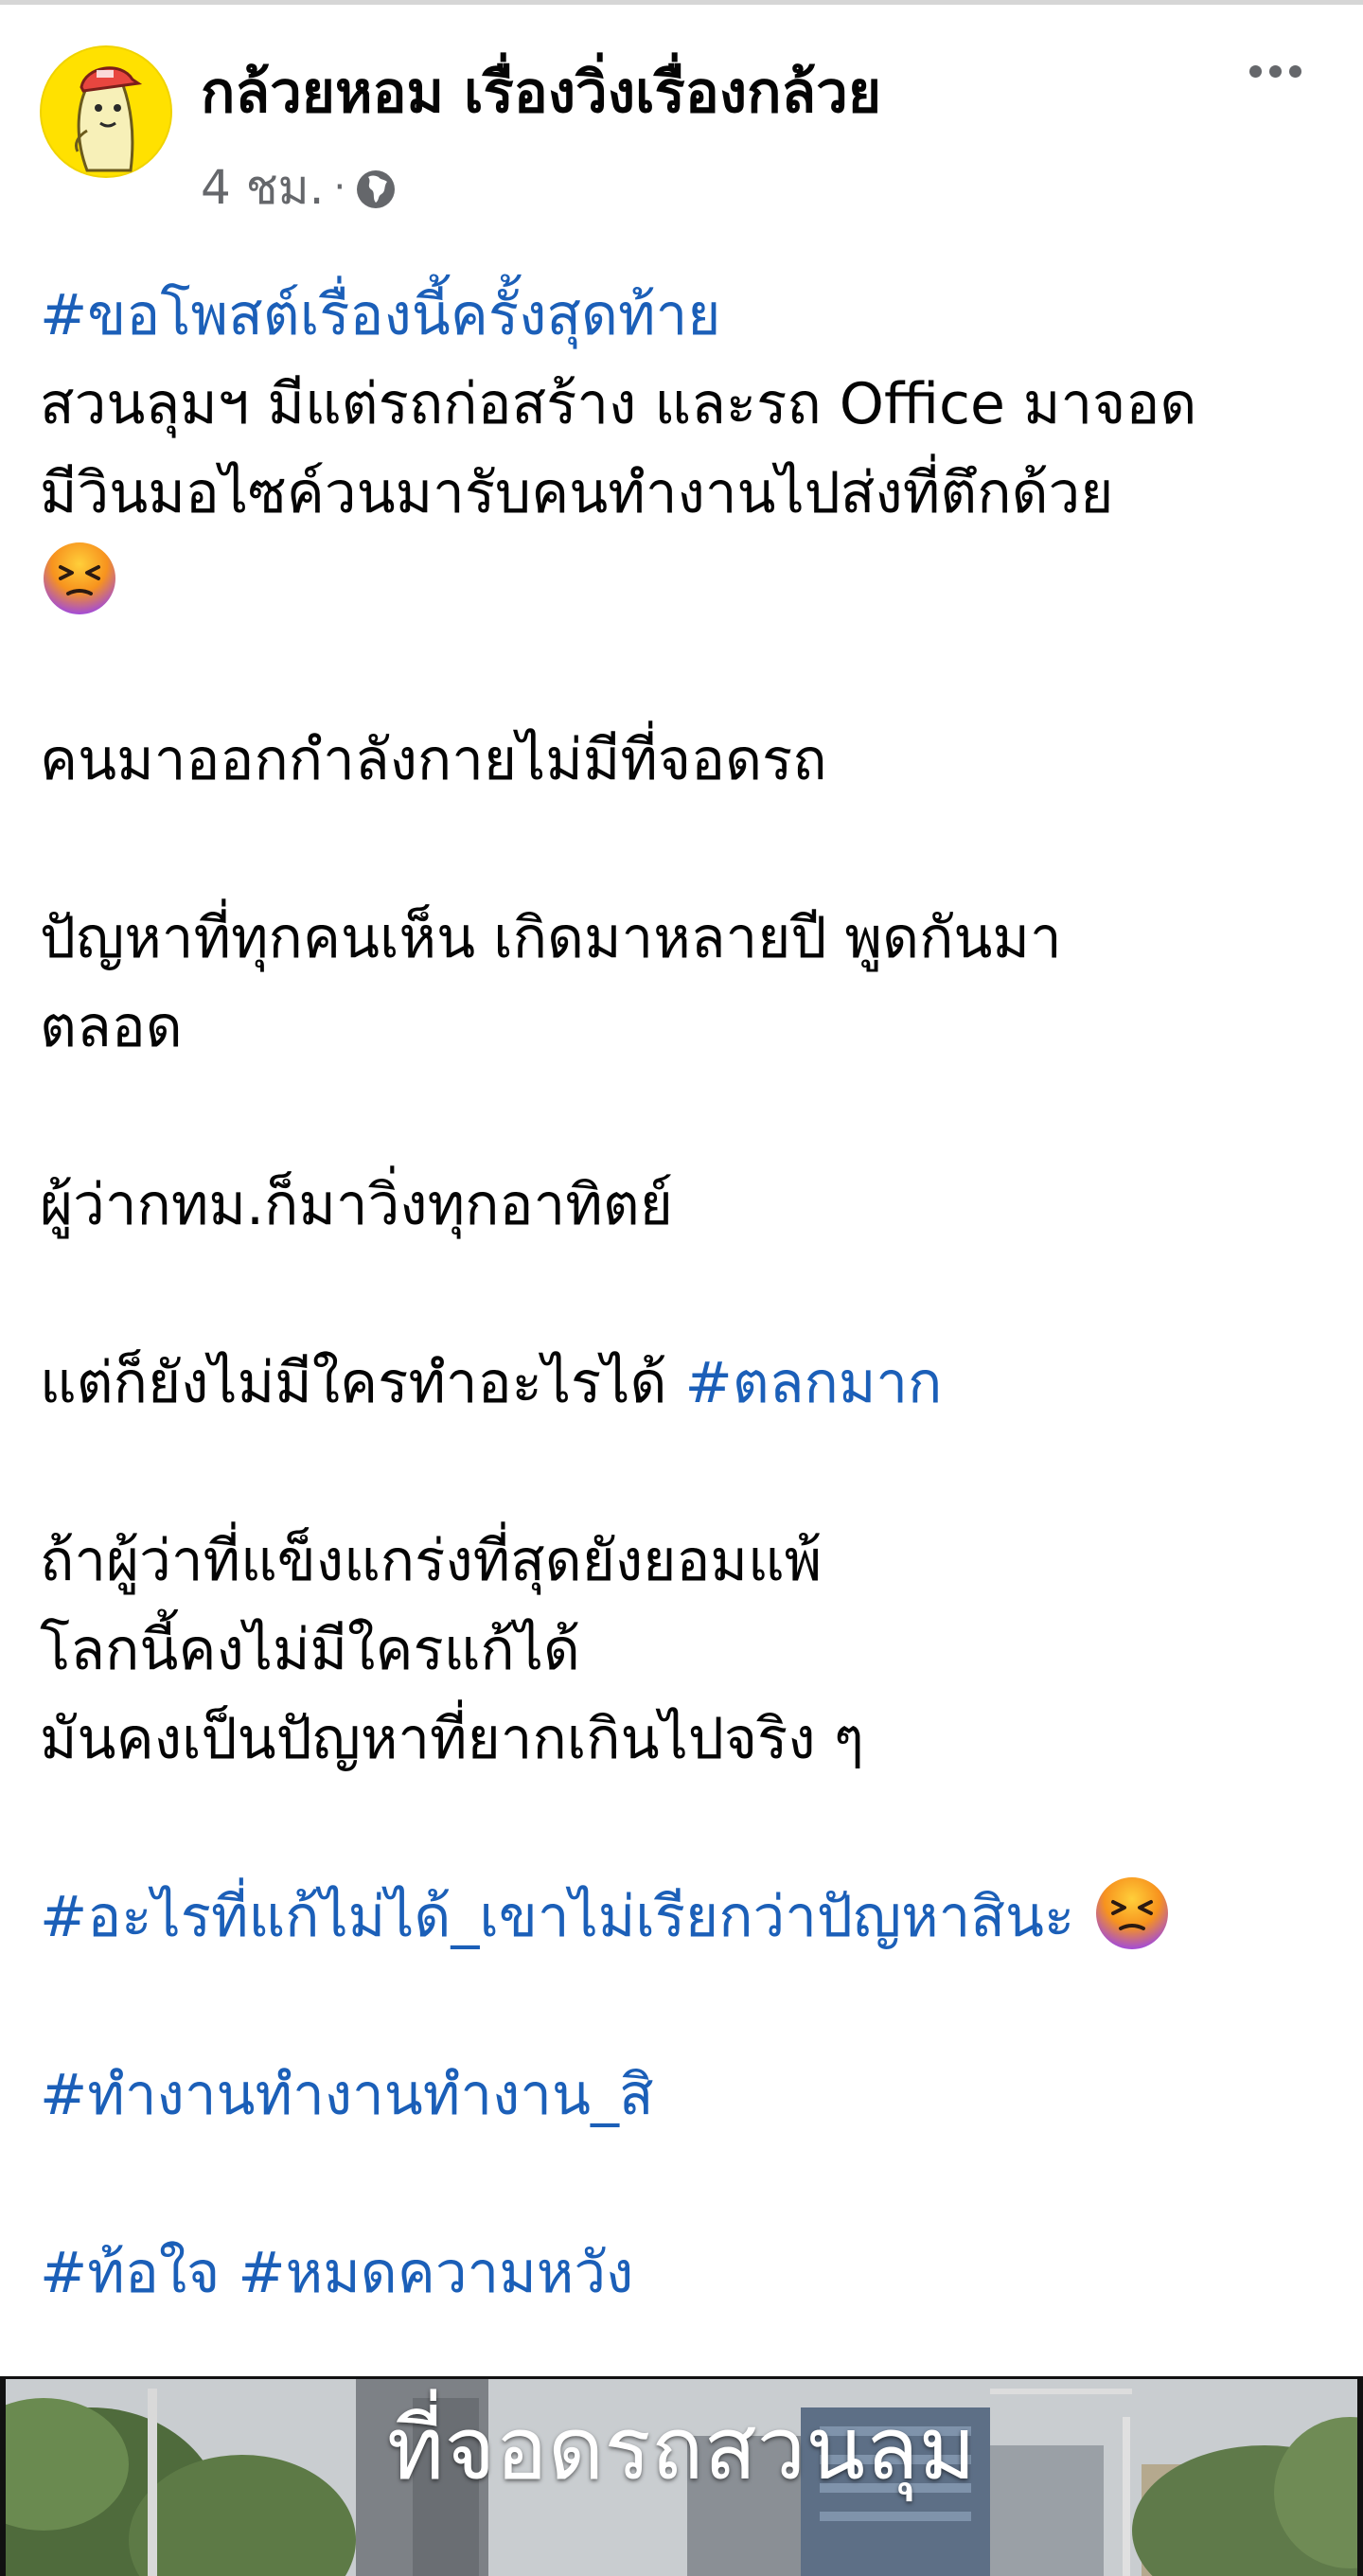  Describe the element at coordinates (380, 315) in the screenshot. I see `hashtag-link: #ขอโพสต์เรื่องนี้ครั้งสุดท้าย` at that location.